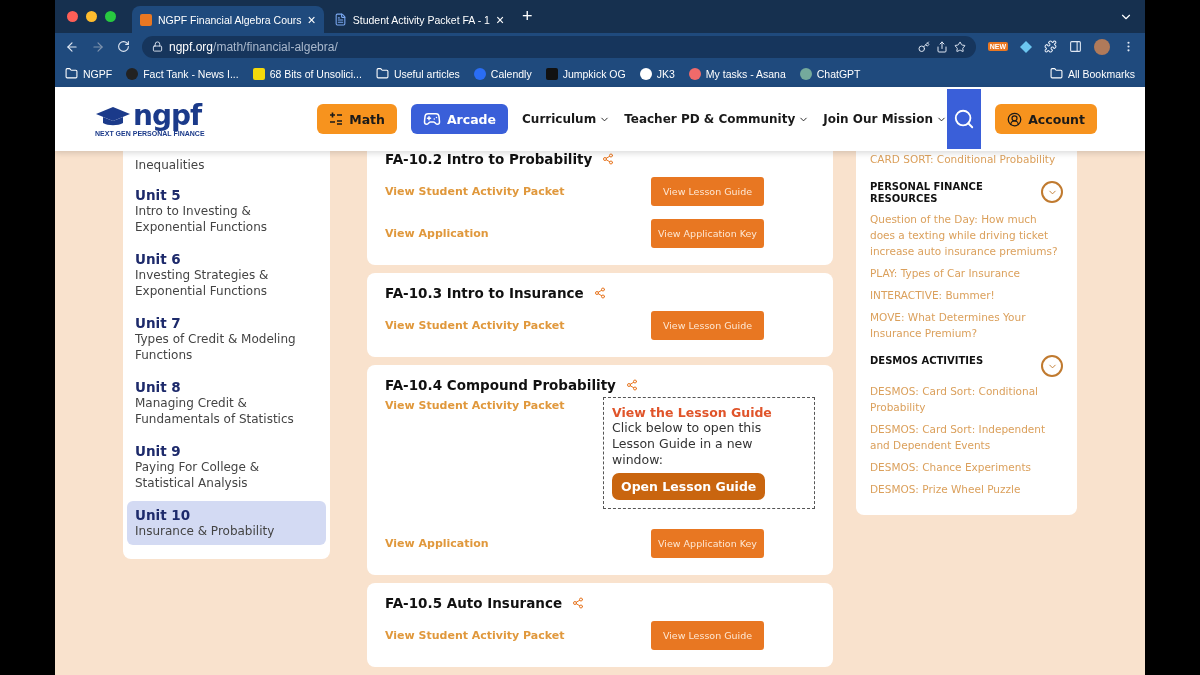 This screenshot has width=1200, height=675. What do you see at coordinates (1050, 46) in the screenshot?
I see `extensions-icon` at bounding box center [1050, 46].